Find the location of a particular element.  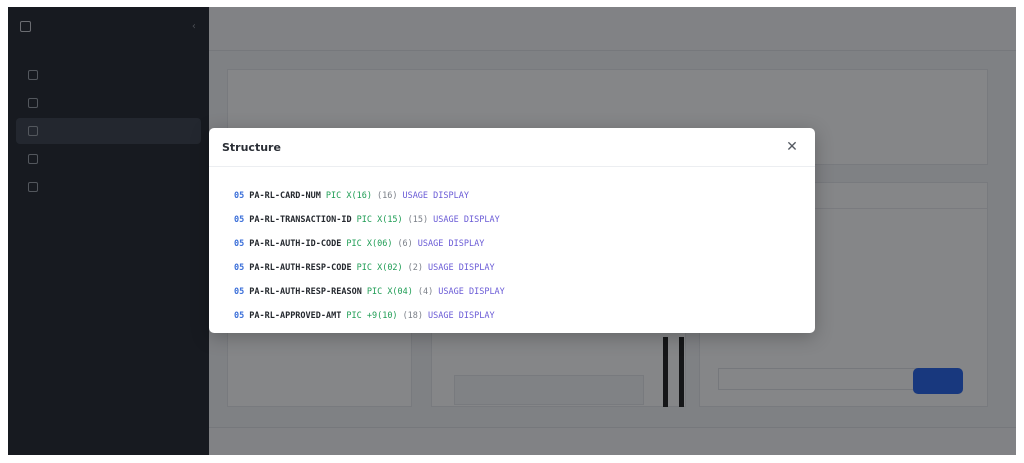

field-length: (2) is located at coordinates (415, 268).